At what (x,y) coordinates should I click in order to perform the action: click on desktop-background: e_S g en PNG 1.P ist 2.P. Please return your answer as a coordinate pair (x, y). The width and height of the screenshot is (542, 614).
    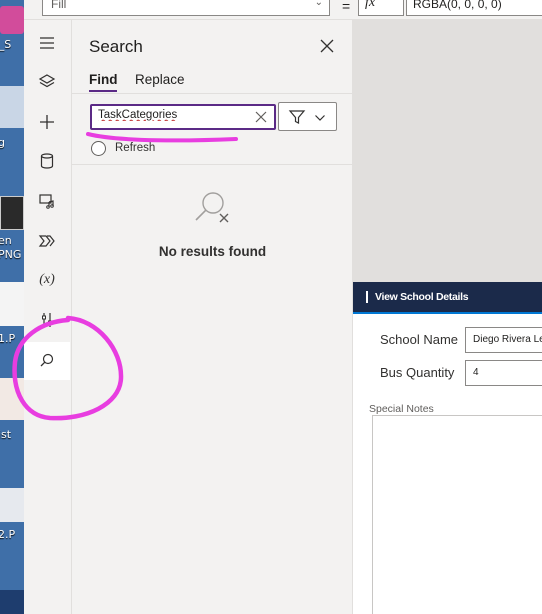
    Looking at the image, I should click on (12, 307).